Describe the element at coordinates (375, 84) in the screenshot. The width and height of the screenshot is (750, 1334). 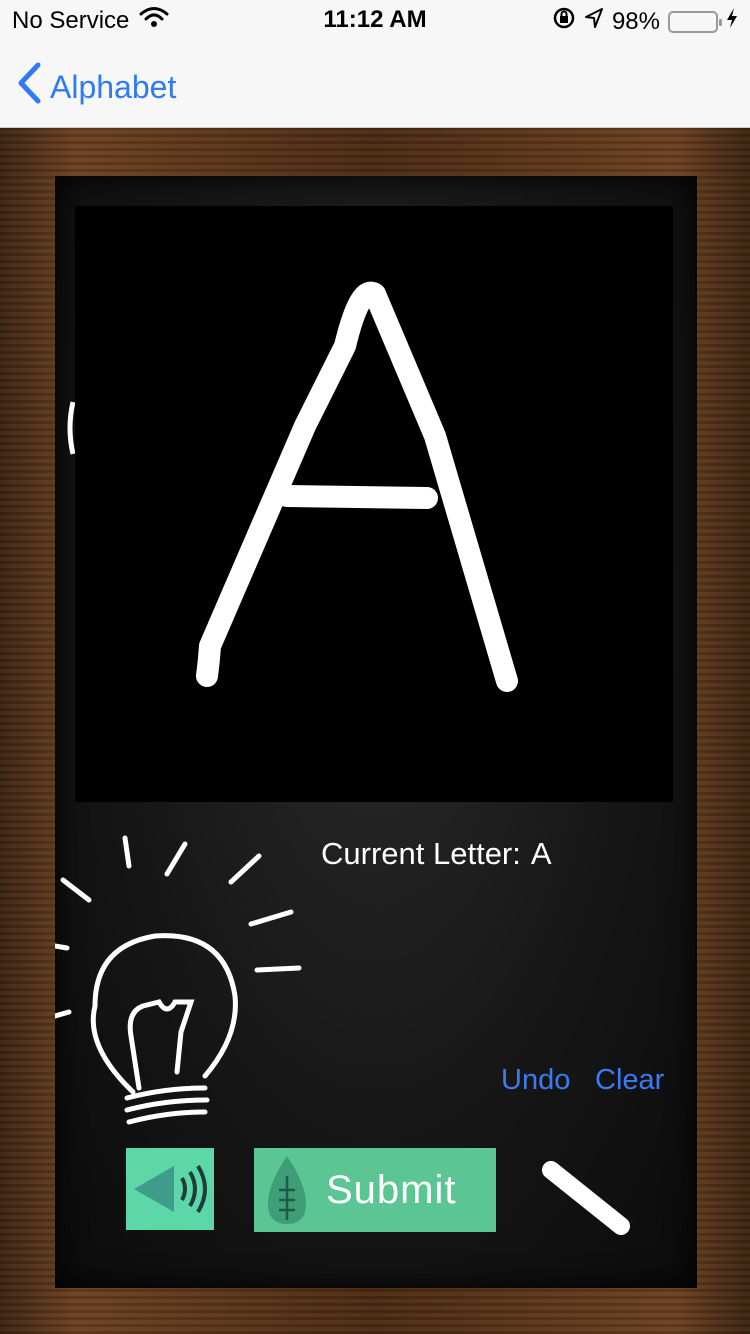
I see `navigation-bar: Alphabet` at that location.